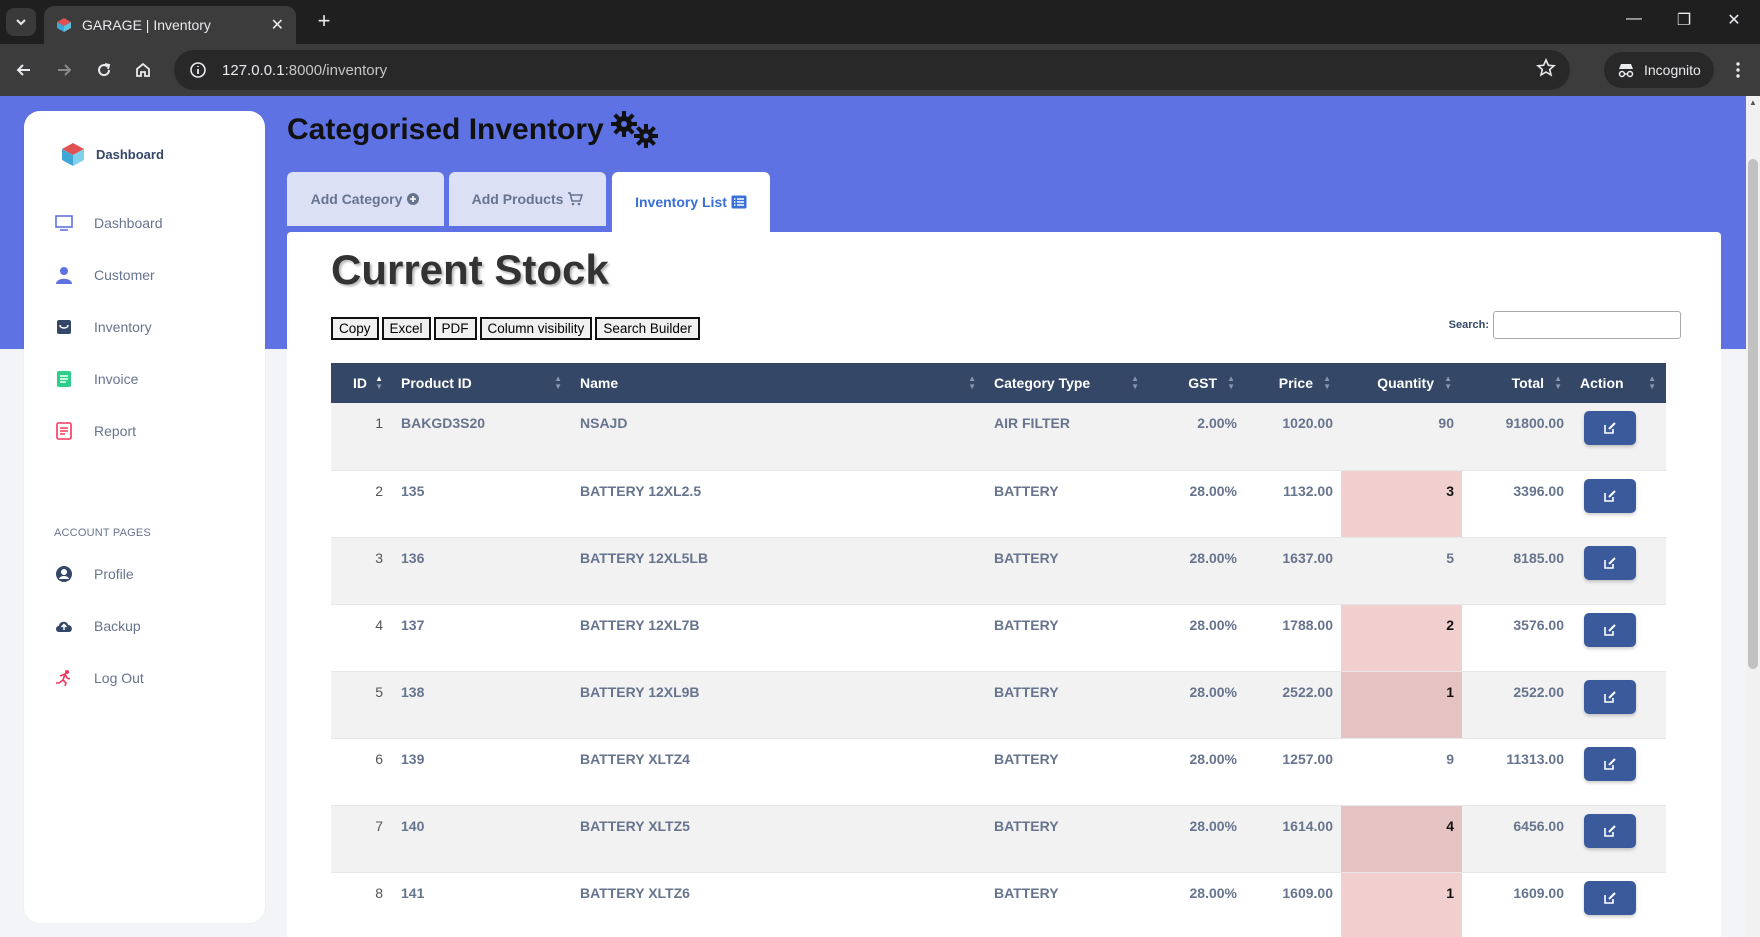 The image size is (1760, 937). I want to click on cell-total: 2522.00, so click(1517, 705).